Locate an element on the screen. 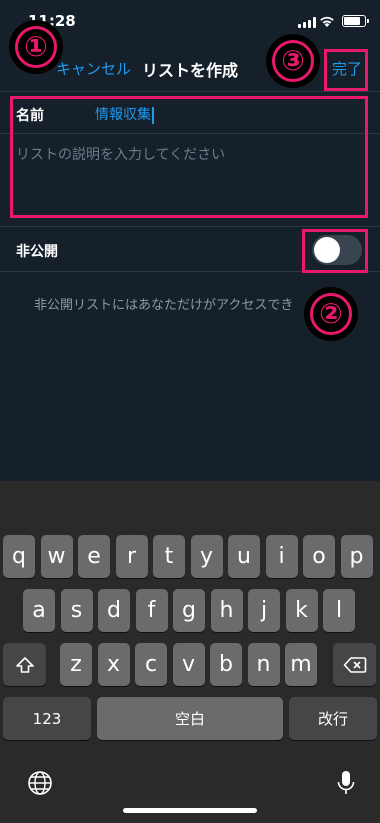  return-key: 改行 is located at coordinates (333, 718).